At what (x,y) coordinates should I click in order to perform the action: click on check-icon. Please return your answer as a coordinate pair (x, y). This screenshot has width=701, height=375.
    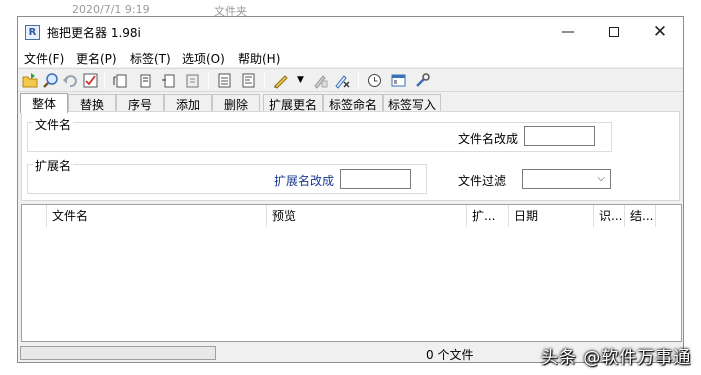
    Looking at the image, I should click on (90, 80).